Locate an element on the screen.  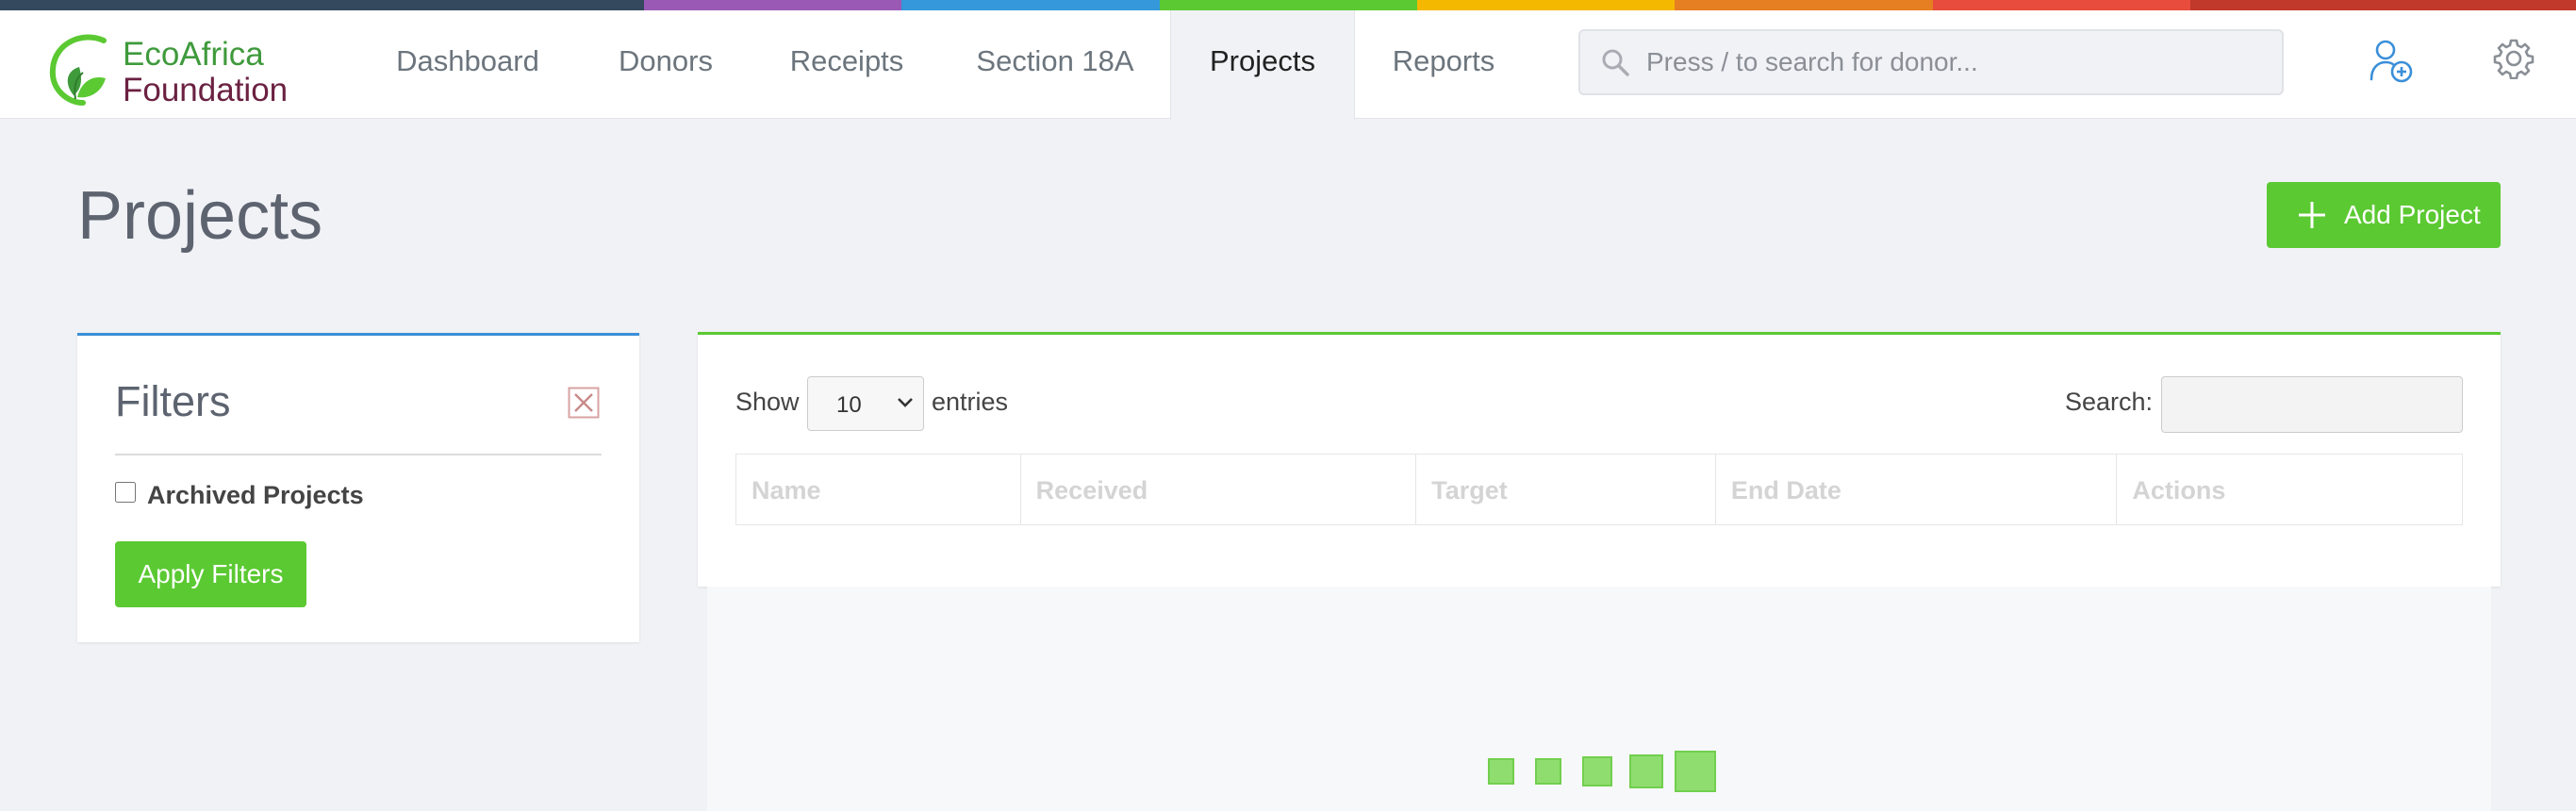
nav-item-section-18a: Section 18A is located at coordinates (1055, 64).